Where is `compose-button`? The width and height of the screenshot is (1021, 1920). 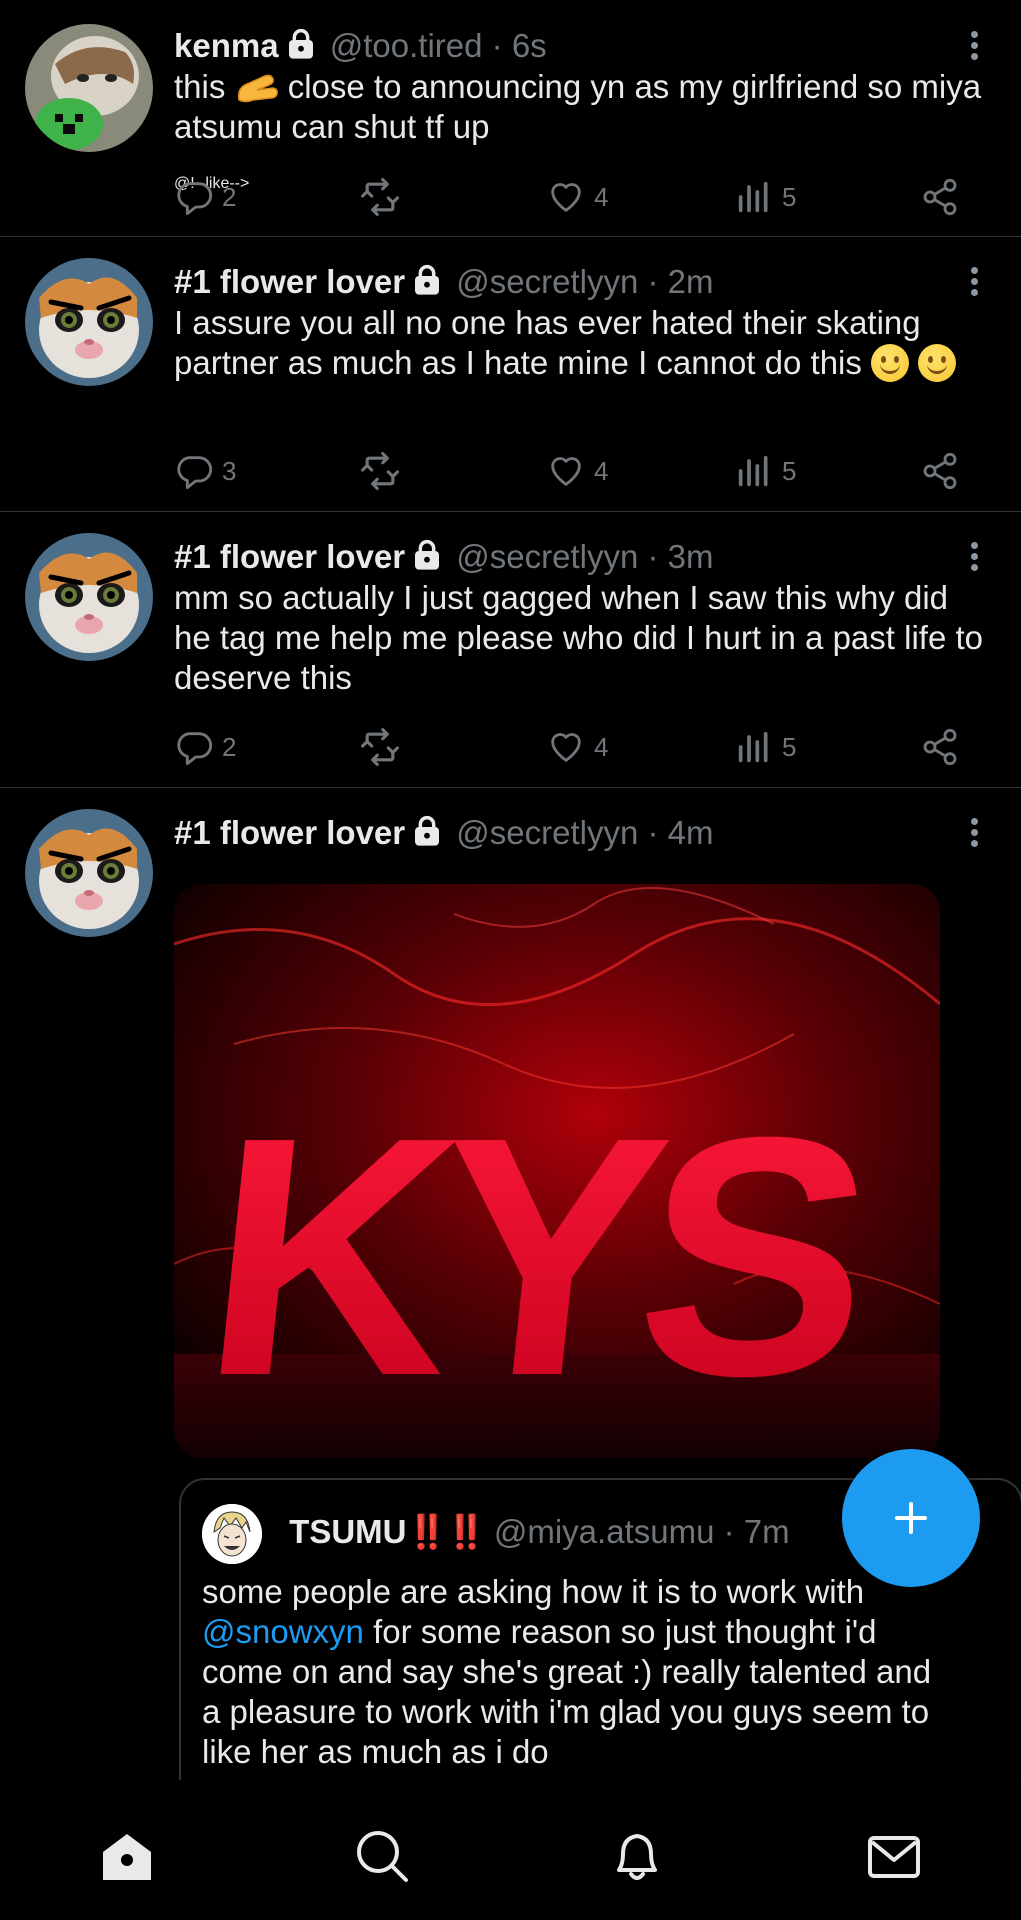 compose-button is located at coordinates (911, 1518).